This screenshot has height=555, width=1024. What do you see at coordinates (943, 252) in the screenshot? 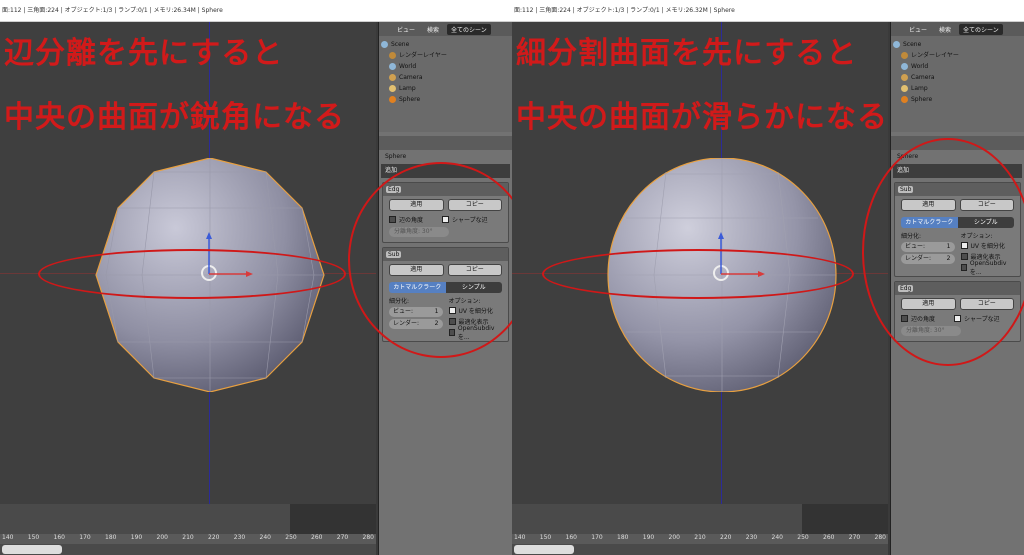
I see `highlight-circle` at bounding box center [943, 252].